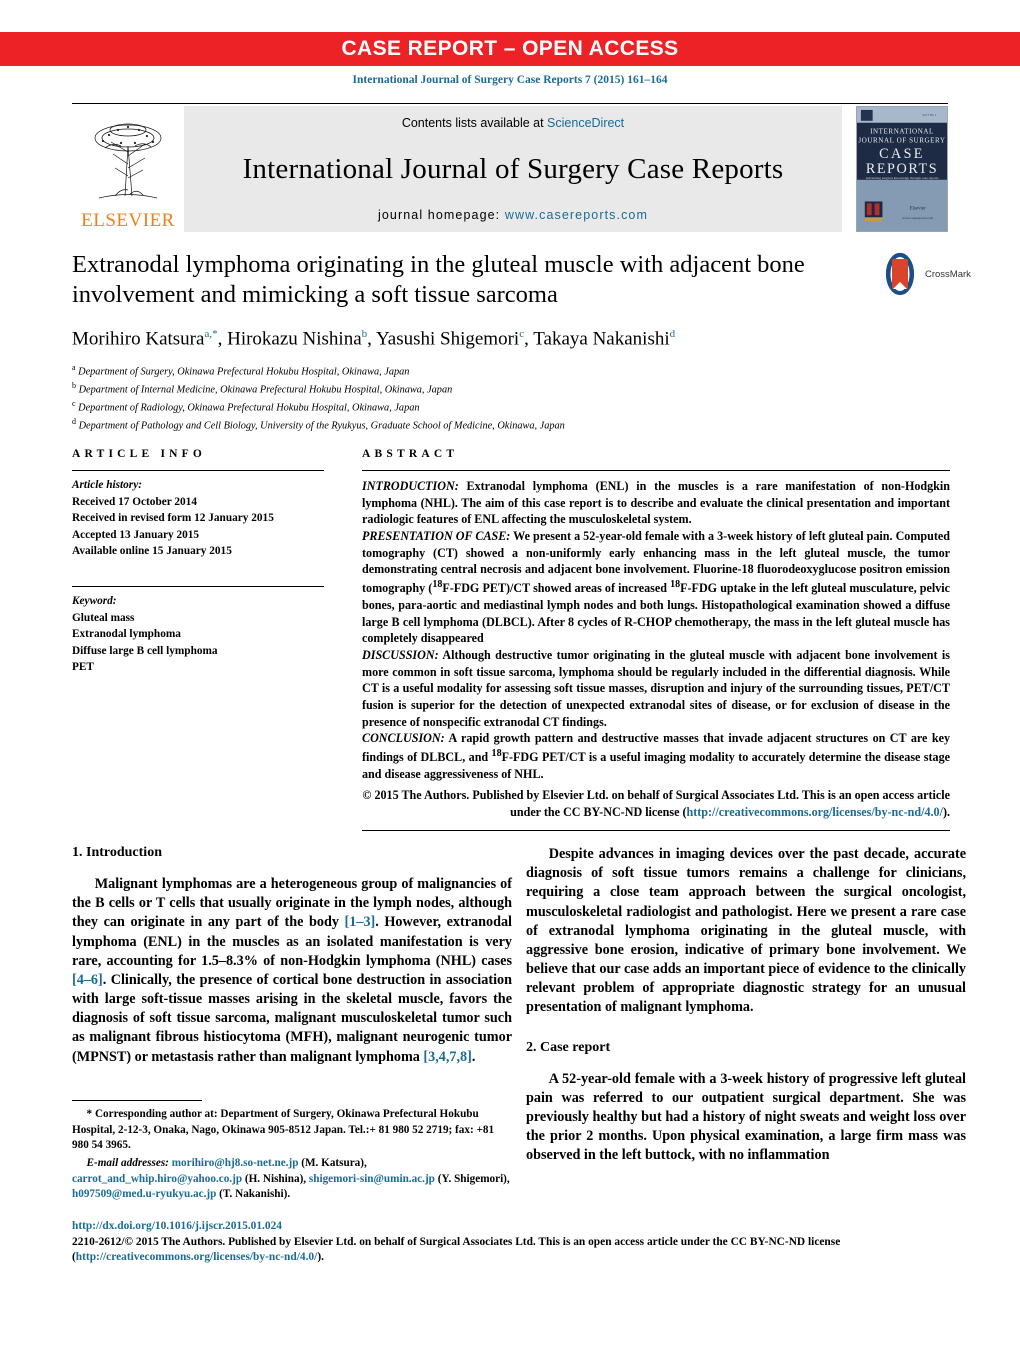 The width and height of the screenshot is (1020, 1351). I want to click on affiliation-marker: b, so click(74, 386).